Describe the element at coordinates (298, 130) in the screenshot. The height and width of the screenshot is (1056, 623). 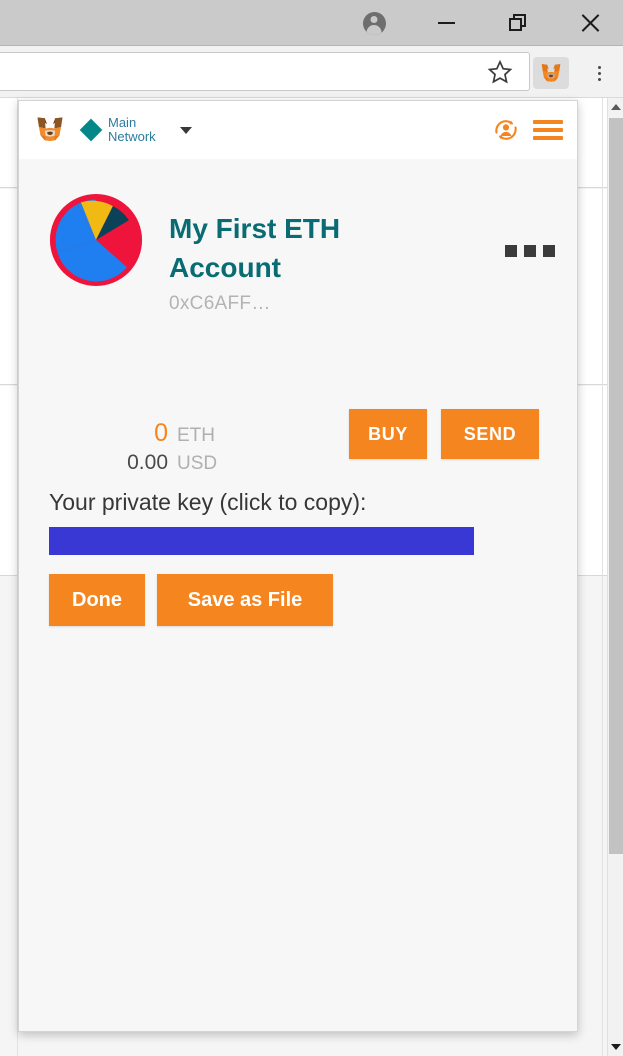
I see `popup-header: Main Network` at that location.